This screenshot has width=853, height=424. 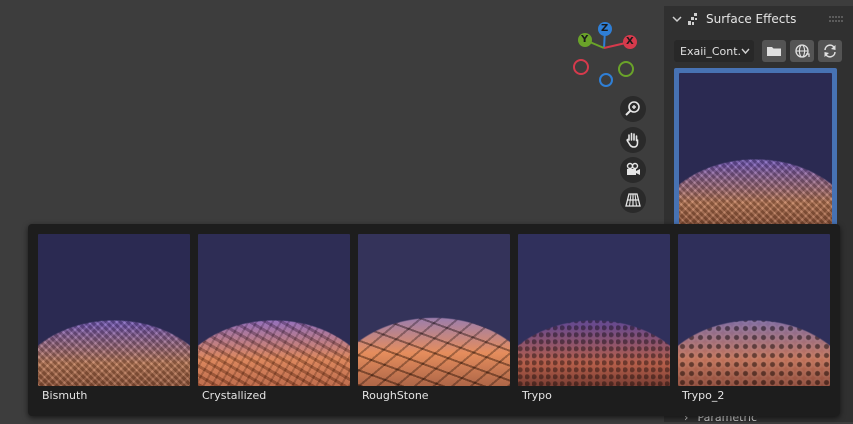 I want to click on navigation-gizmo: Z Y X, so click(x=606, y=56).